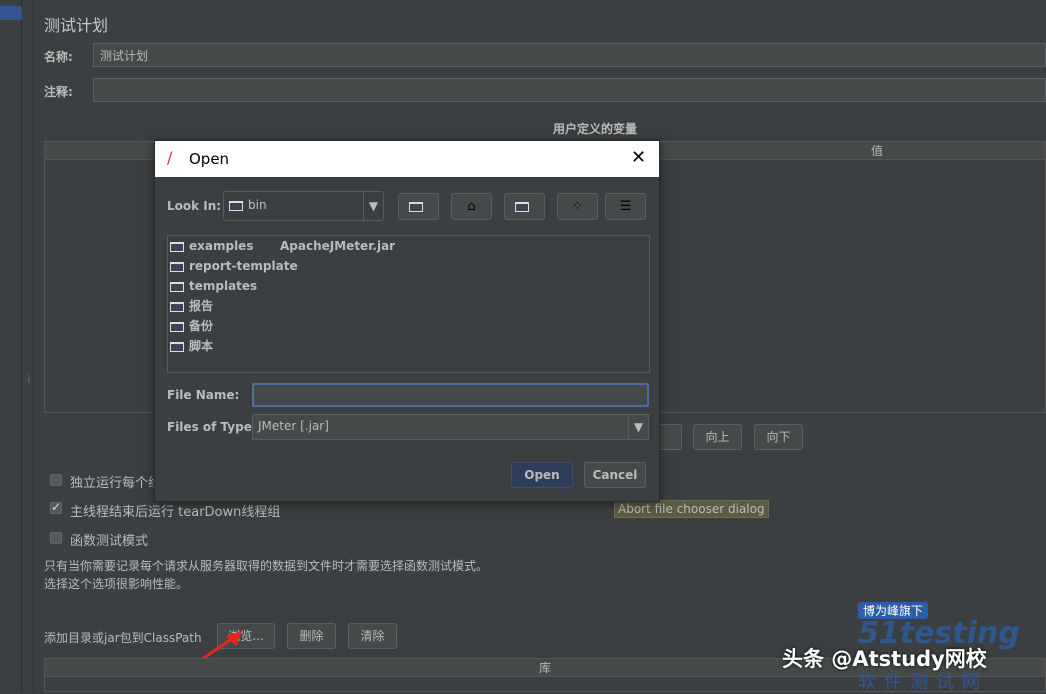  I want to click on up-button: 向上, so click(717, 437).